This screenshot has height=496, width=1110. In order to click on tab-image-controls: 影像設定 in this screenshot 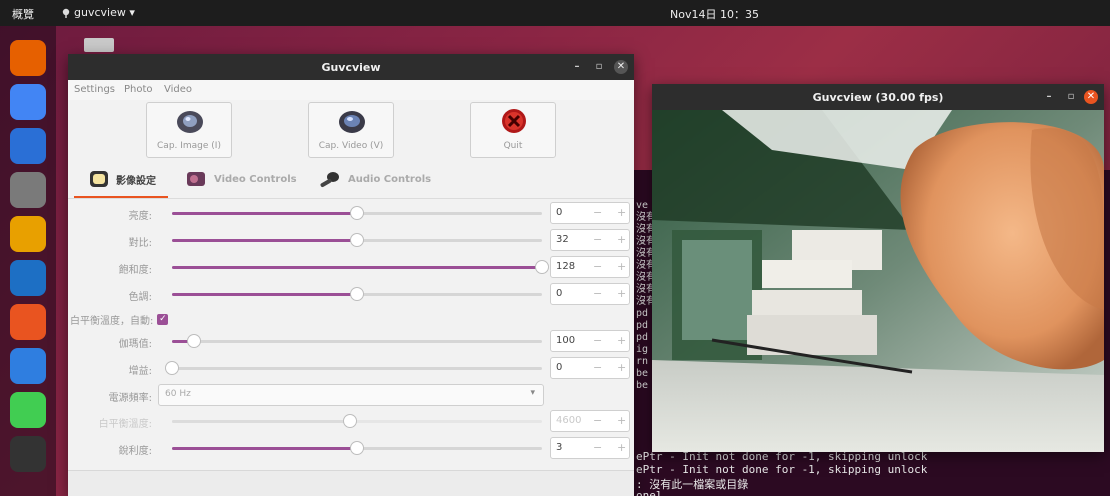, I will do `click(122, 179)`.